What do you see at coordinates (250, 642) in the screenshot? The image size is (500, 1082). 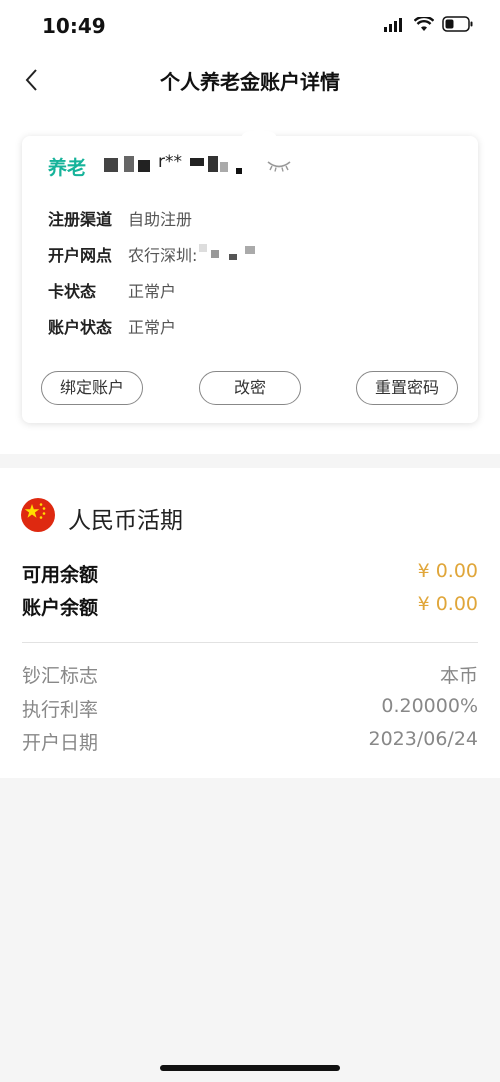 I see `divider` at bounding box center [250, 642].